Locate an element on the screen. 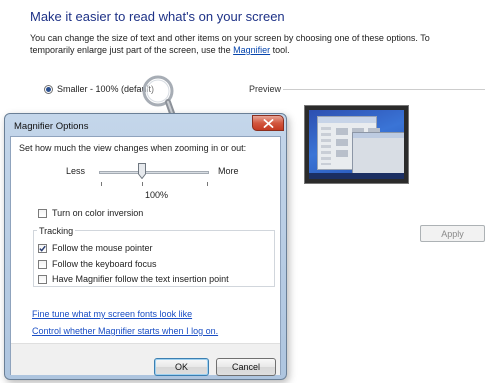 The height and width of the screenshot is (383, 499). zoom-value: 100% is located at coordinates (157, 195).